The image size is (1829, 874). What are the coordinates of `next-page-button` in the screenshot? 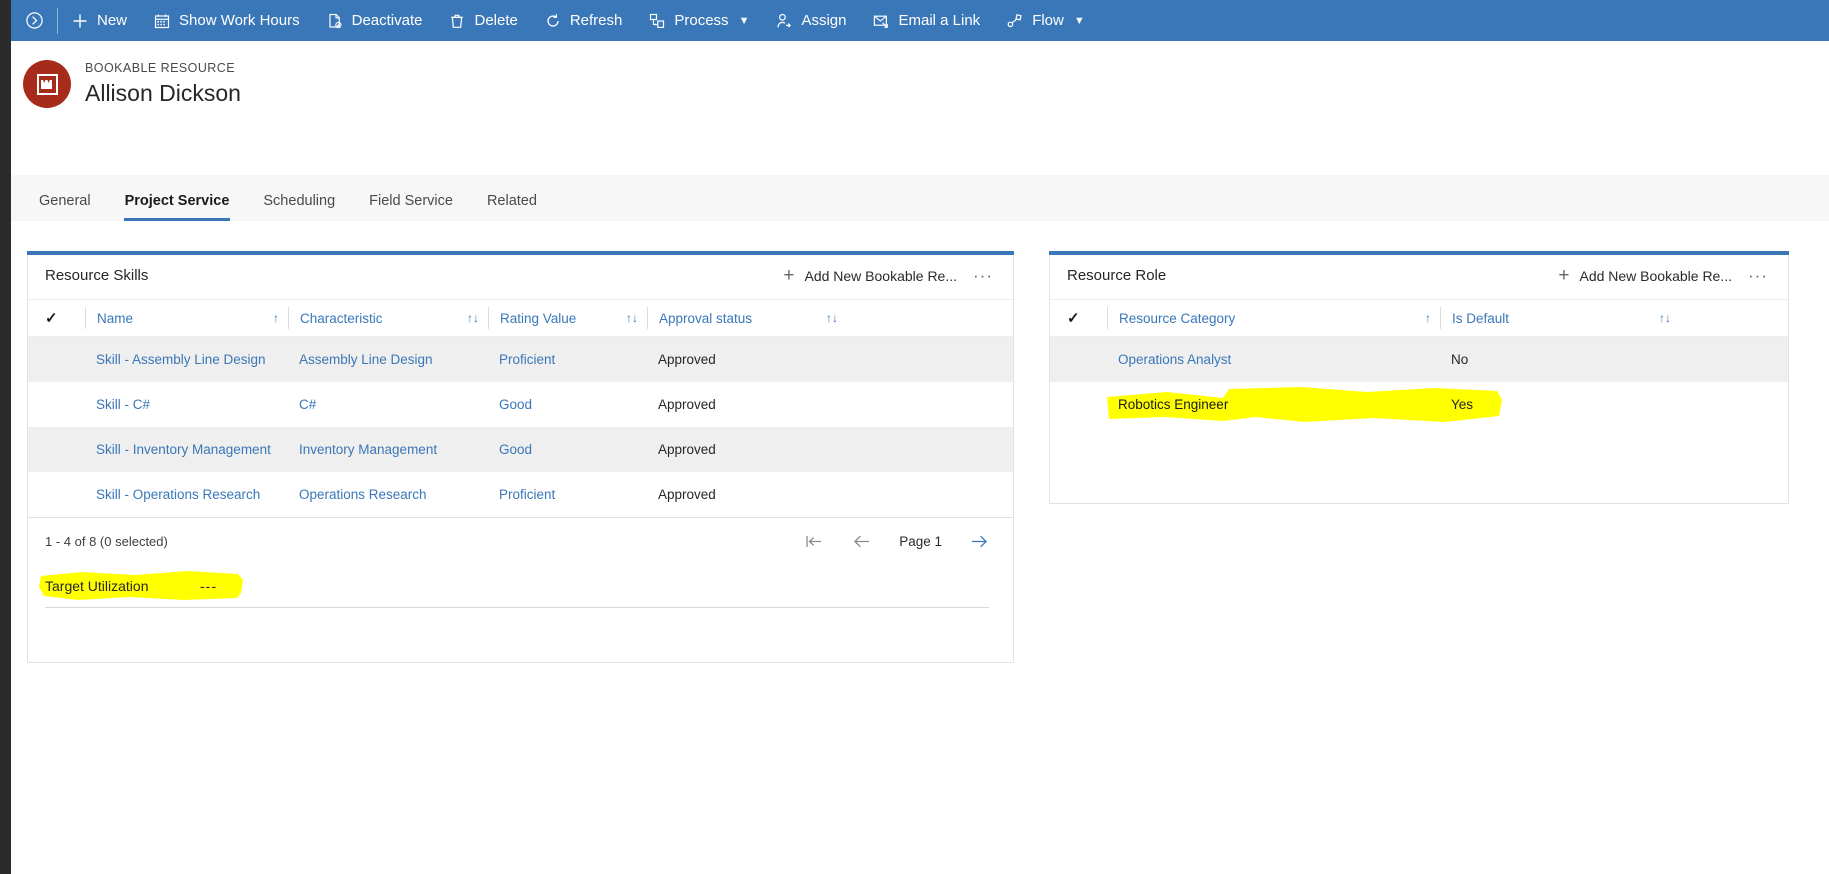 It's located at (979, 541).